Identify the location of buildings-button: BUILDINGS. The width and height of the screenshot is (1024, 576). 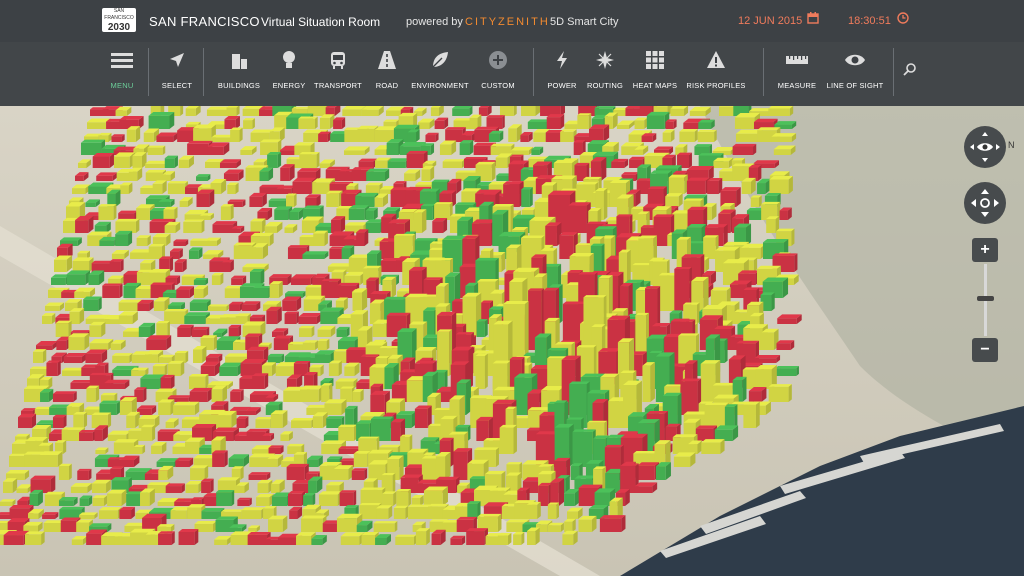
(239, 74).